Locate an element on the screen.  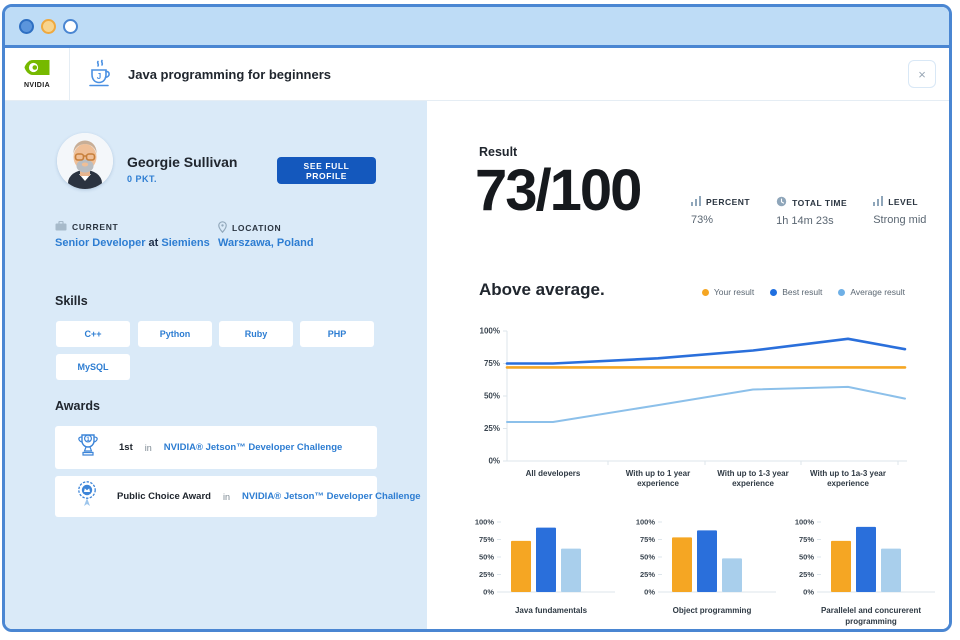
location-pin-icon is located at coordinates (222, 228).